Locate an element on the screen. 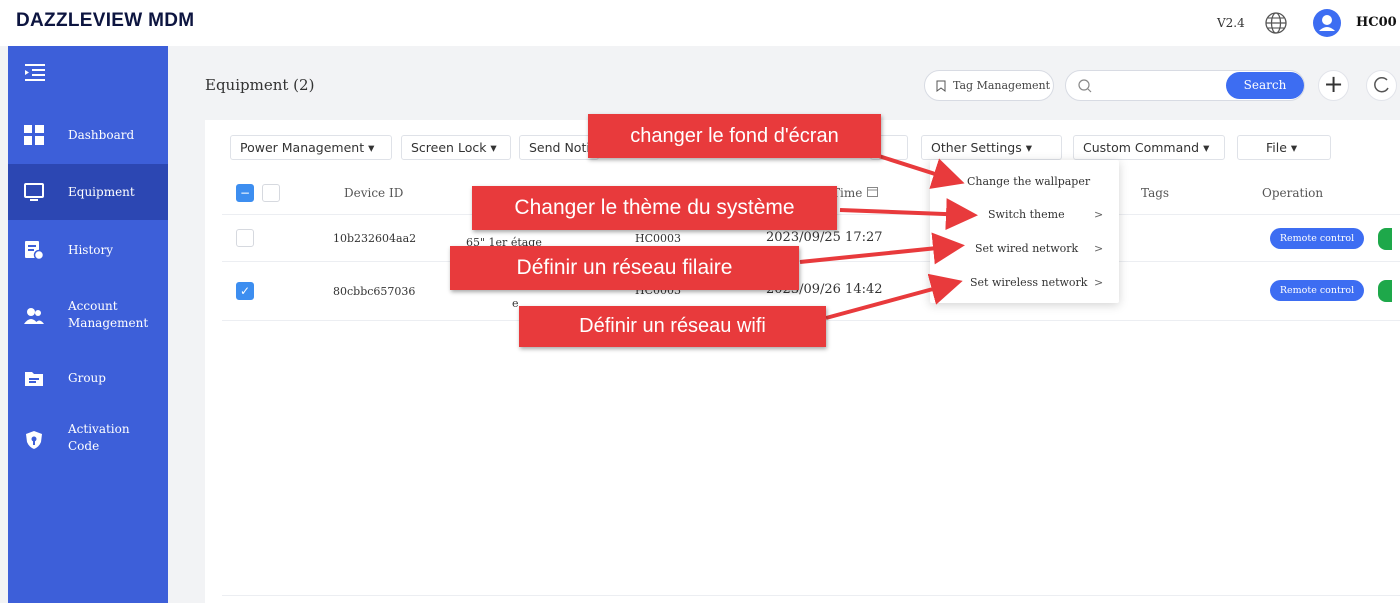  refresh-icon is located at coordinates (1381, 84).